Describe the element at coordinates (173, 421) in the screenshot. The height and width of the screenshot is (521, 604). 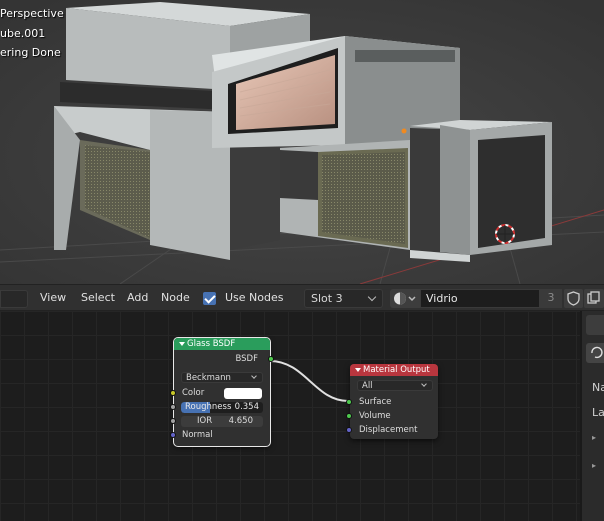
I see `ior-input-socket` at that location.